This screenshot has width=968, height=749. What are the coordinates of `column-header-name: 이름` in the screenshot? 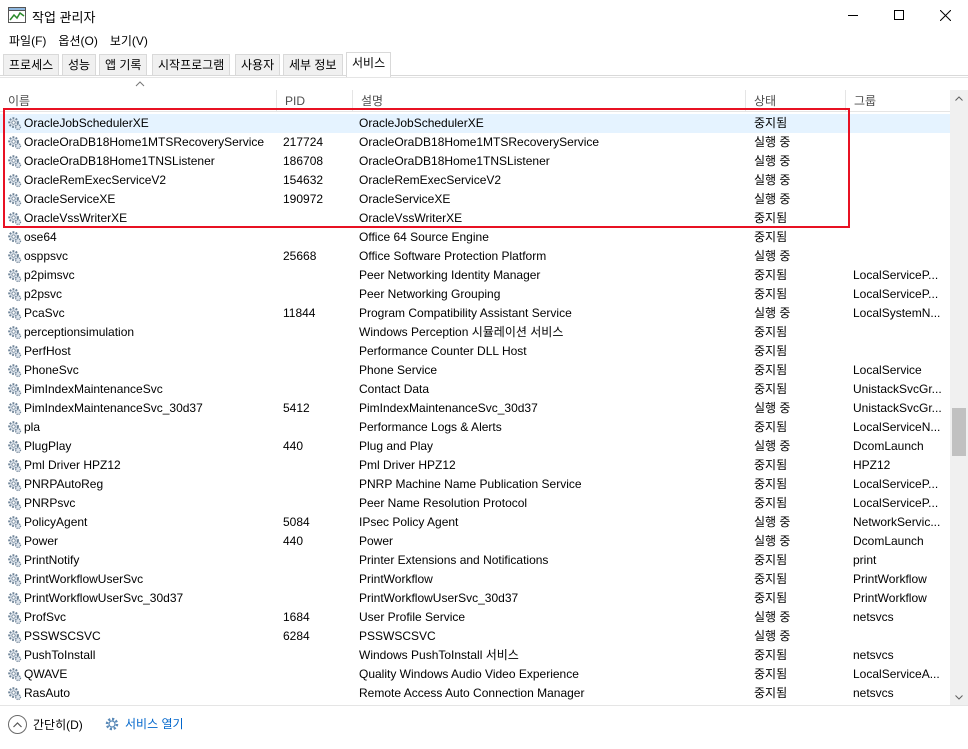 It's located at (138, 101).